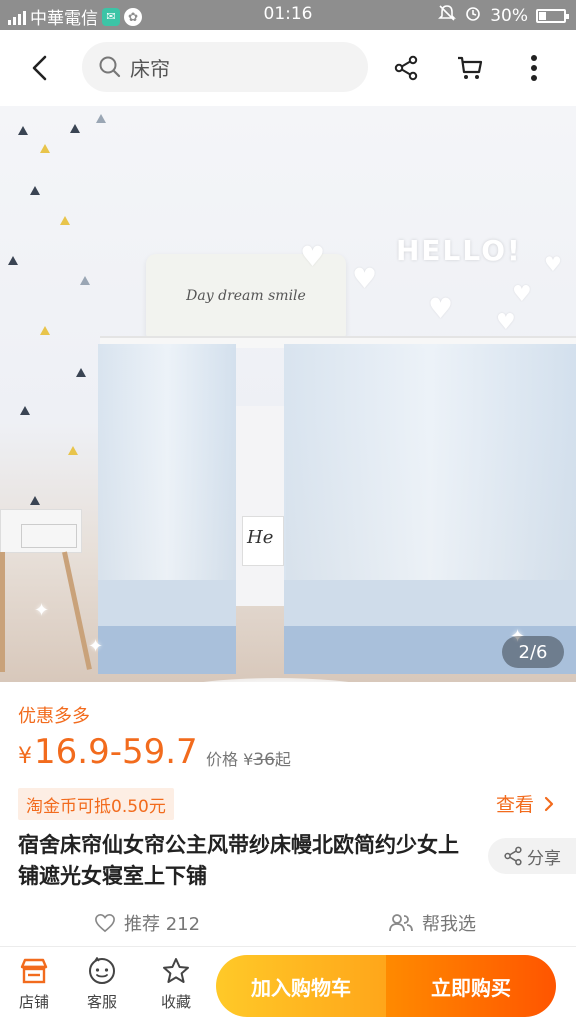 The image size is (576, 1024). Describe the element at coordinates (102, 970) in the screenshot. I see `customer-service-icon` at that location.